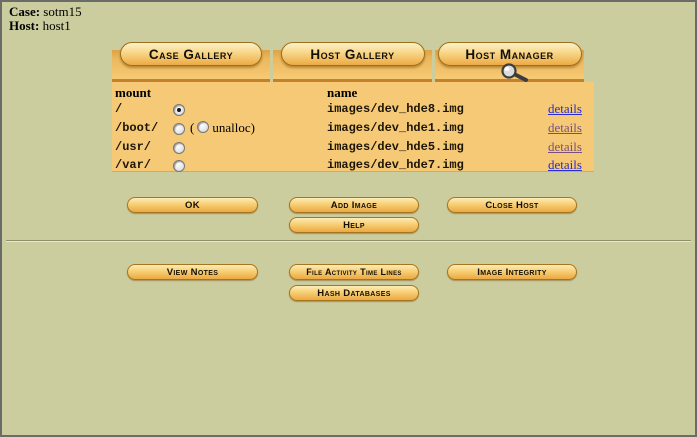  I want to click on case-label: Case:, so click(25, 11).